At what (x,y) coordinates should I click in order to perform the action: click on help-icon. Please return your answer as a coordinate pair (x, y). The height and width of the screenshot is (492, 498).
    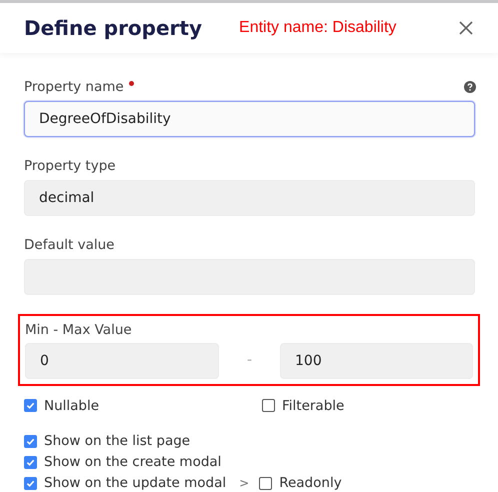
    Looking at the image, I should click on (470, 86).